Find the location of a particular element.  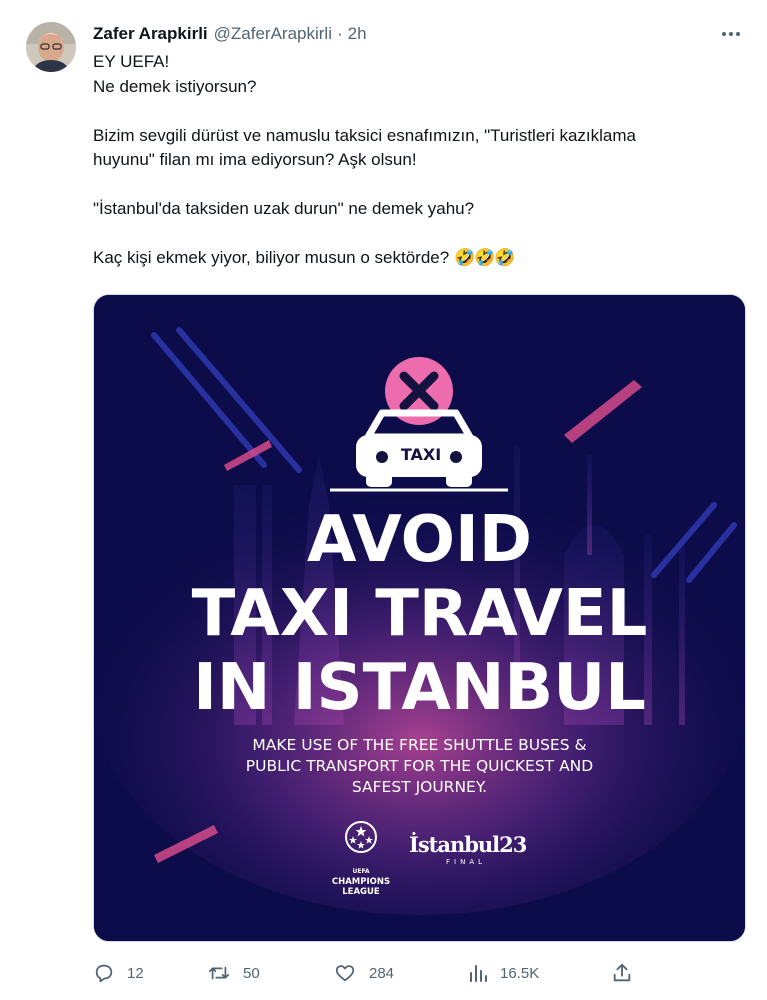

like-count: 284 is located at coordinates (382, 973).